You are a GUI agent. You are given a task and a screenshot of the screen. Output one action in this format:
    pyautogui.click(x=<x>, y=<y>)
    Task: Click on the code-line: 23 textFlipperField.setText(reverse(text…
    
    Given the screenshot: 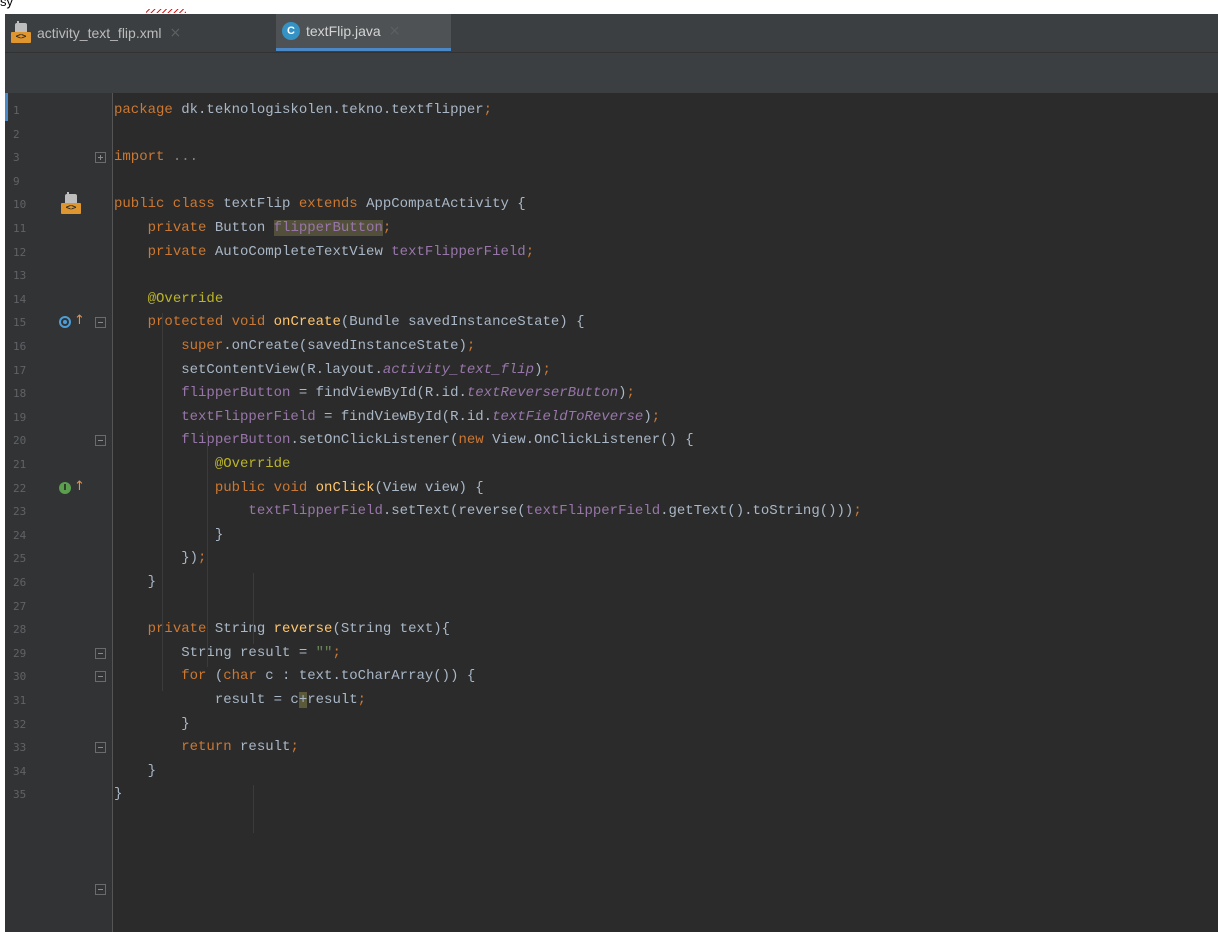 What is the action you would take?
    pyautogui.click(x=611, y=511)
    